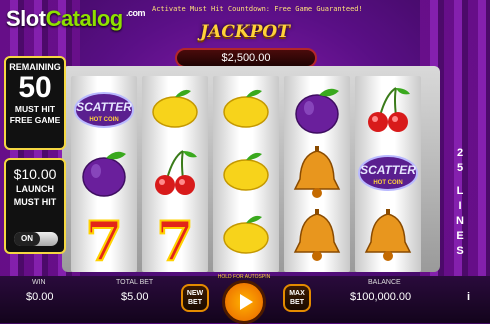 The width and height of the screenshot is (490, 324). What do you see at coordinates (384, 282) in the screenshot?
I see `balance-label: BALANCE` at bounding box center [384, 282].